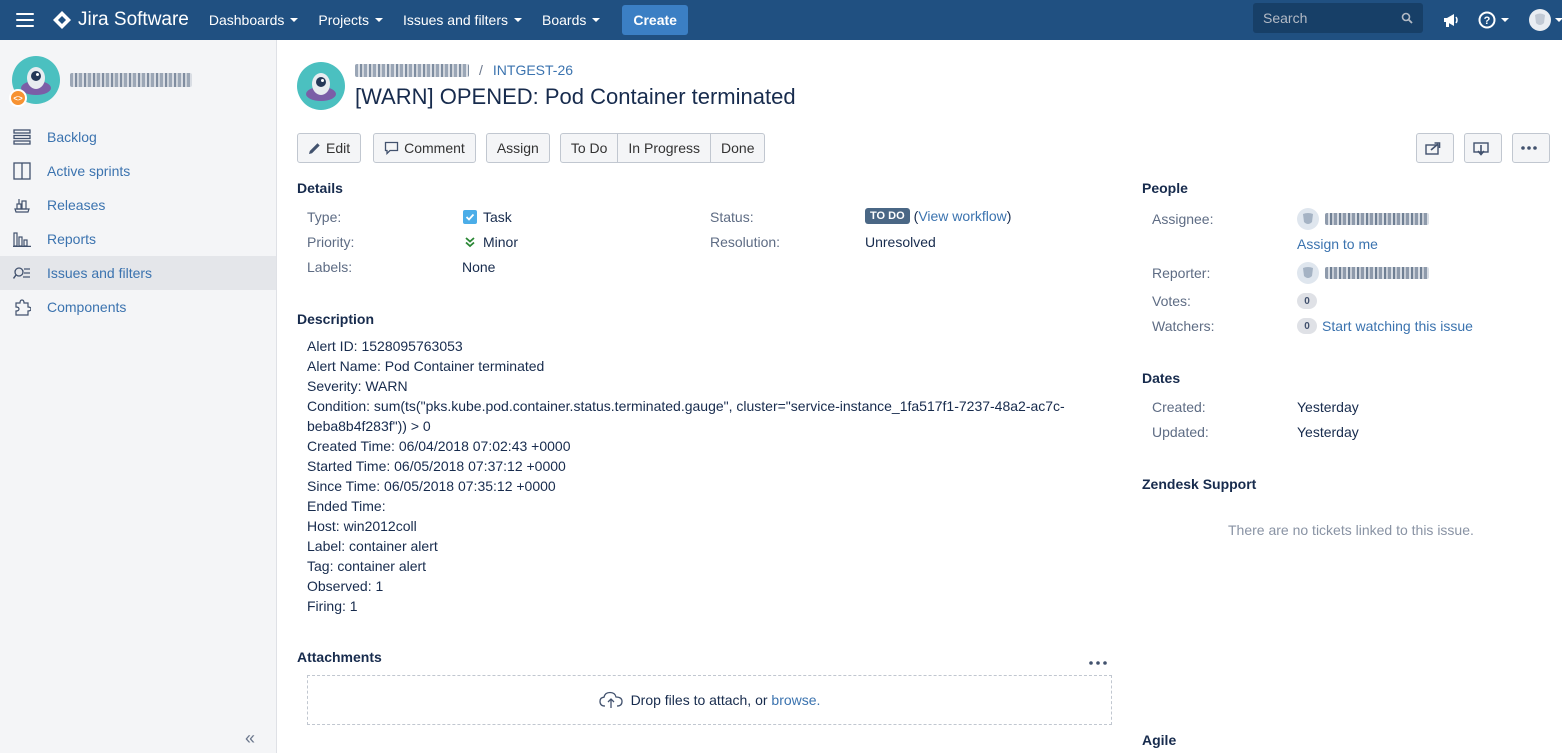 This screenshot has height=753, width=1562. What do you see at coordinates (589, 148) in the screenshot?
I see `to-do-button: To Do` at bounding box center [589, 148].